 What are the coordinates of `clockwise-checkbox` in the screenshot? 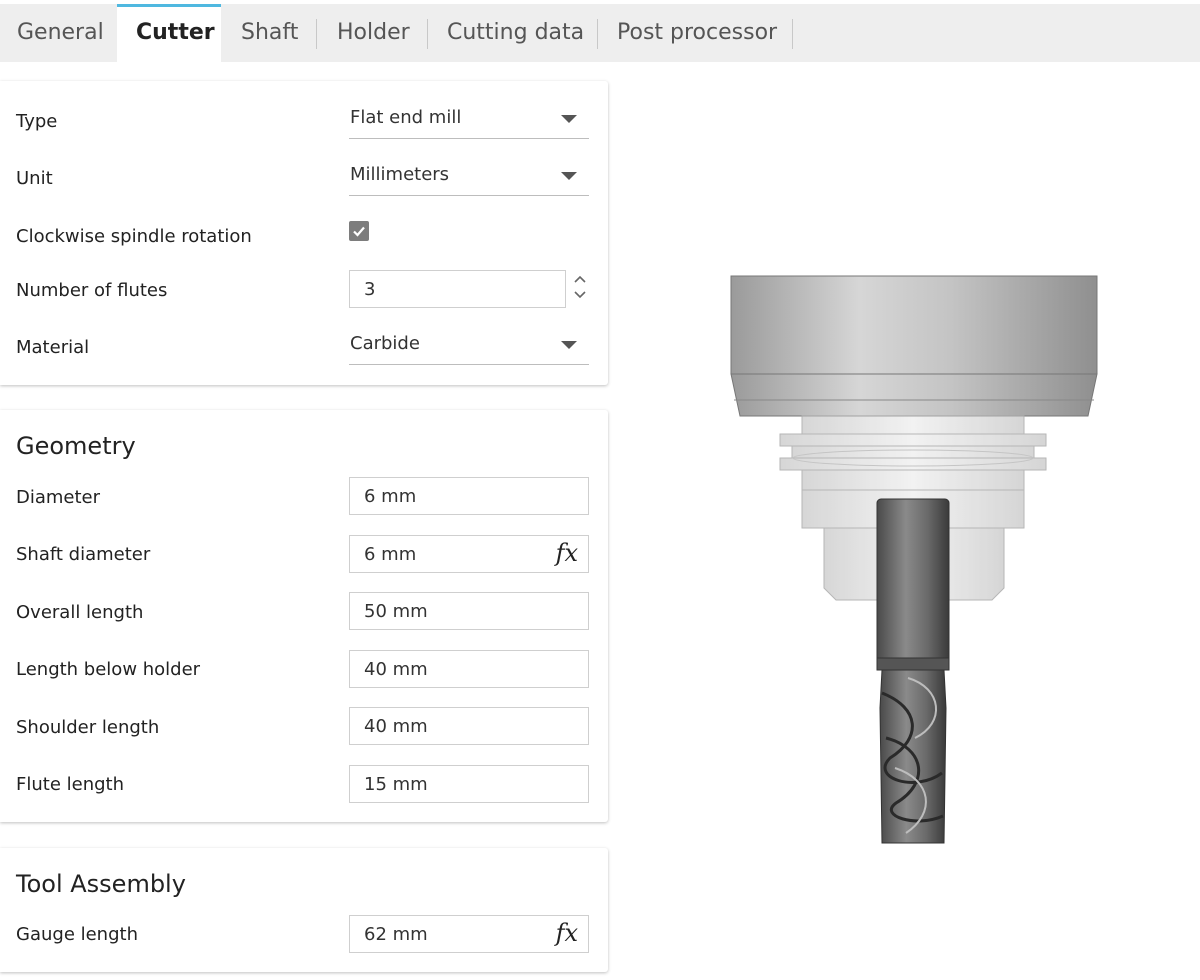 It's located at (359, 231).